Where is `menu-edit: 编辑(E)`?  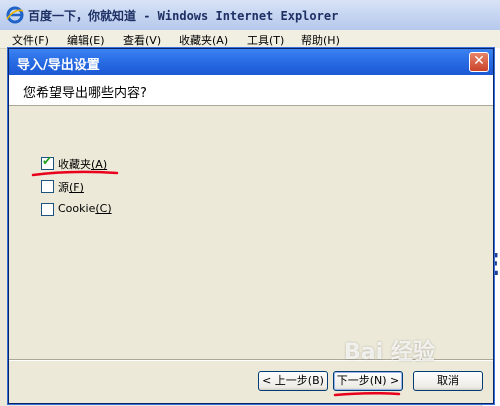
menu-edit: 编辑(E) is located at coordinates (86, 40).